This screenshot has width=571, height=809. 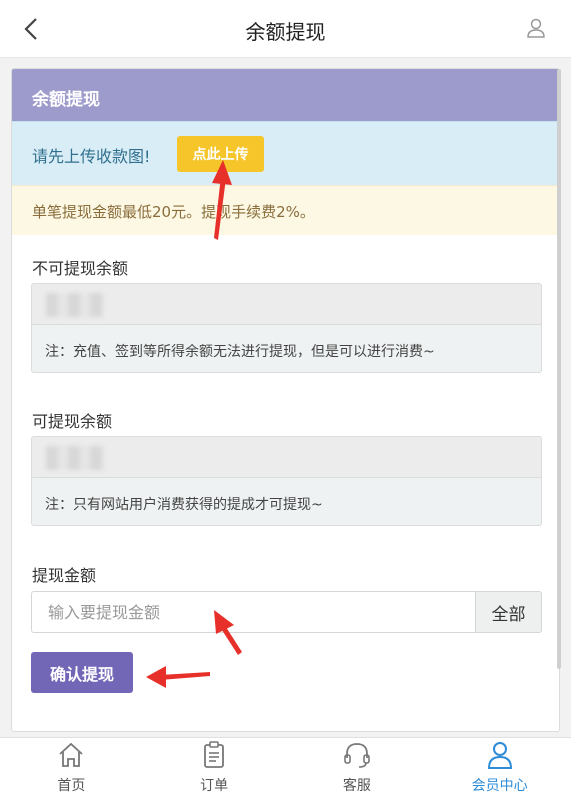 What do you see at coordinates (253, 612) in the screenshot?
I see `amount-input` at bounding box center [253, 612].